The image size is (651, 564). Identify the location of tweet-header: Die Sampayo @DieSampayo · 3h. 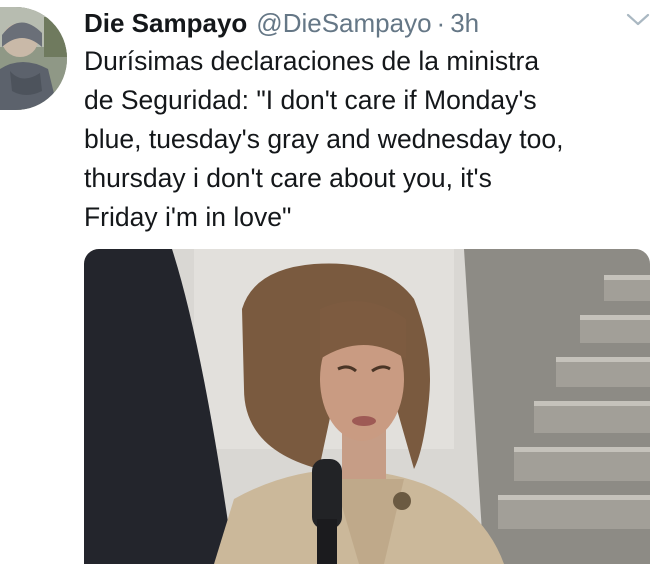
(281, 23).